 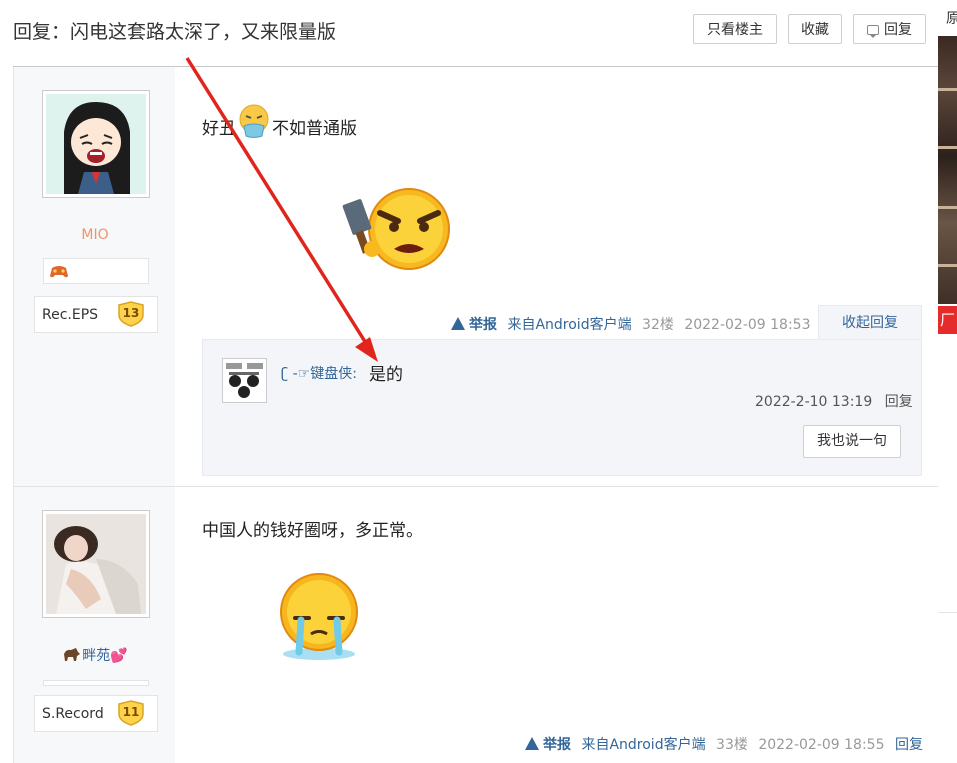 What do you see at coordinates (947, 612) in the screenshot?
I see `sidebar-divider` at bounding box center [947, 612].